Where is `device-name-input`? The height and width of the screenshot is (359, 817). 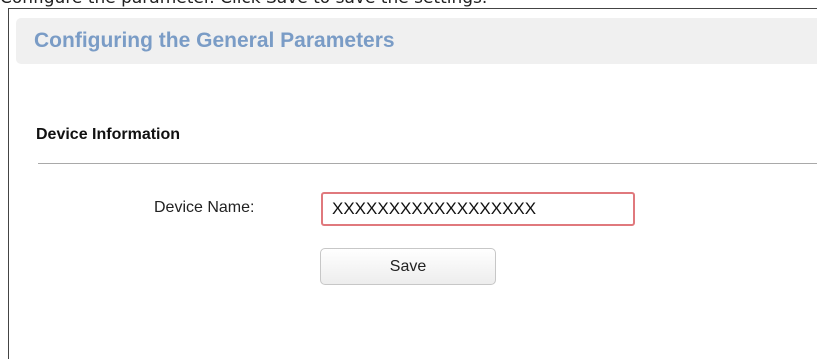
device-name-input is located at coordinates (478, 209).